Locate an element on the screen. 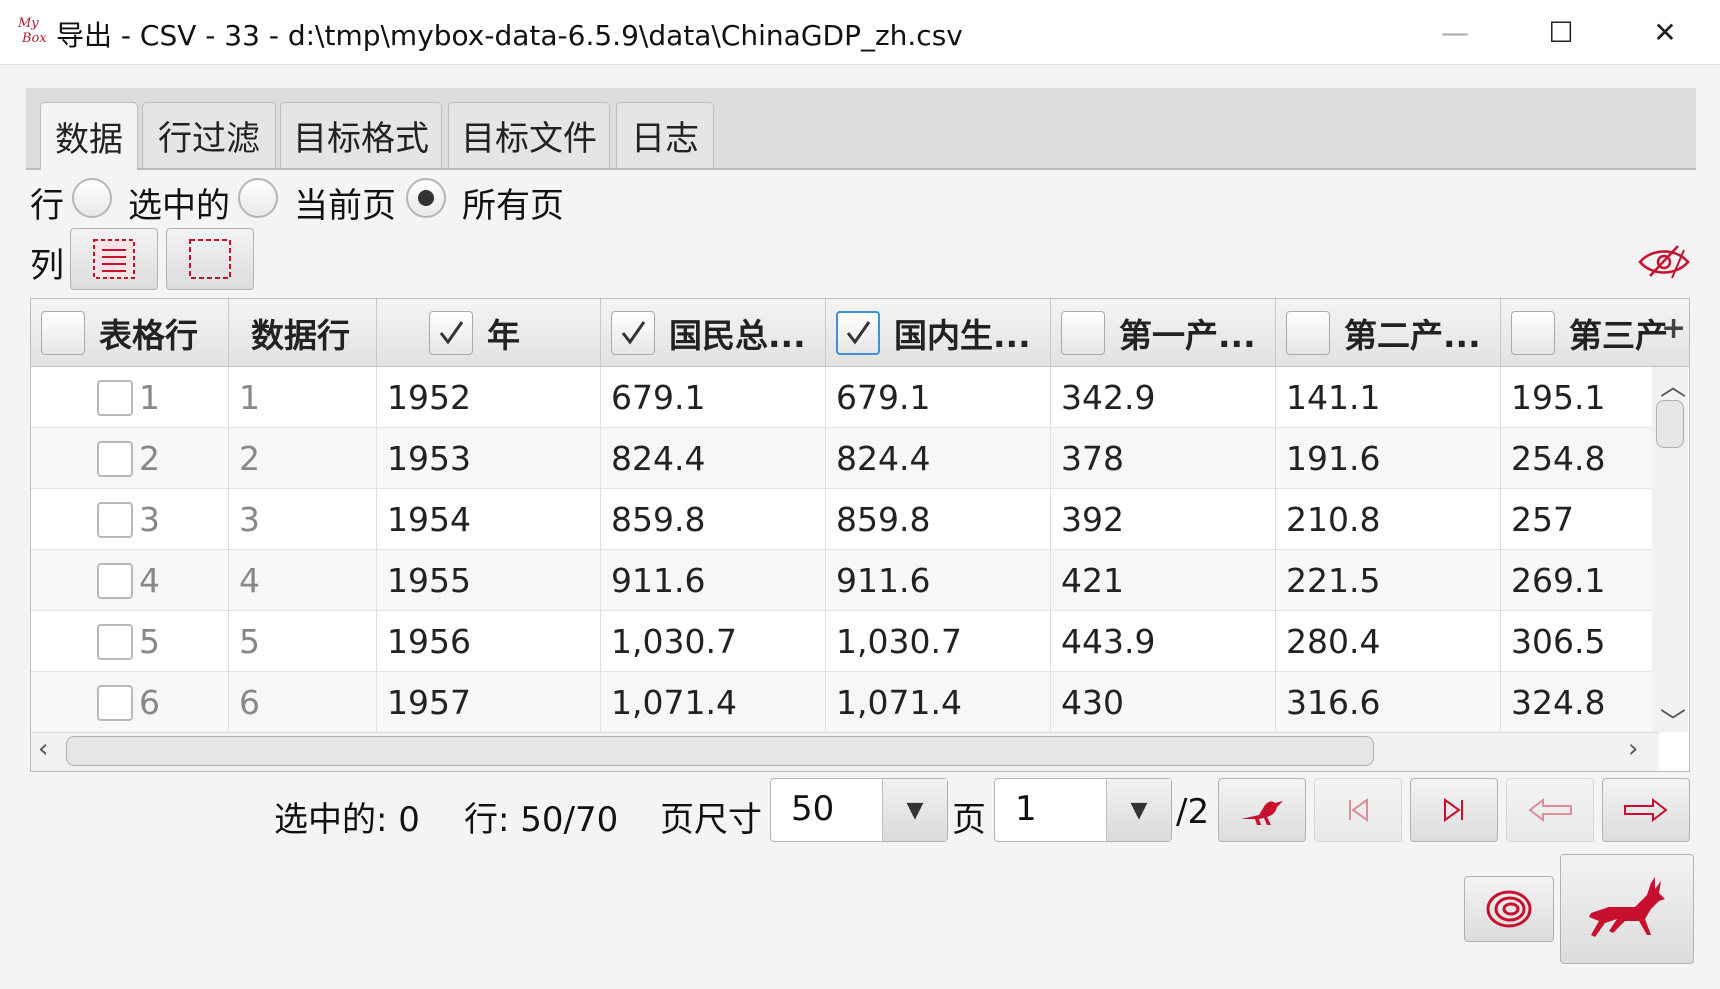 The image size is (1720, 989). cell-table-row: 4 is located at coordinates (130, 580).